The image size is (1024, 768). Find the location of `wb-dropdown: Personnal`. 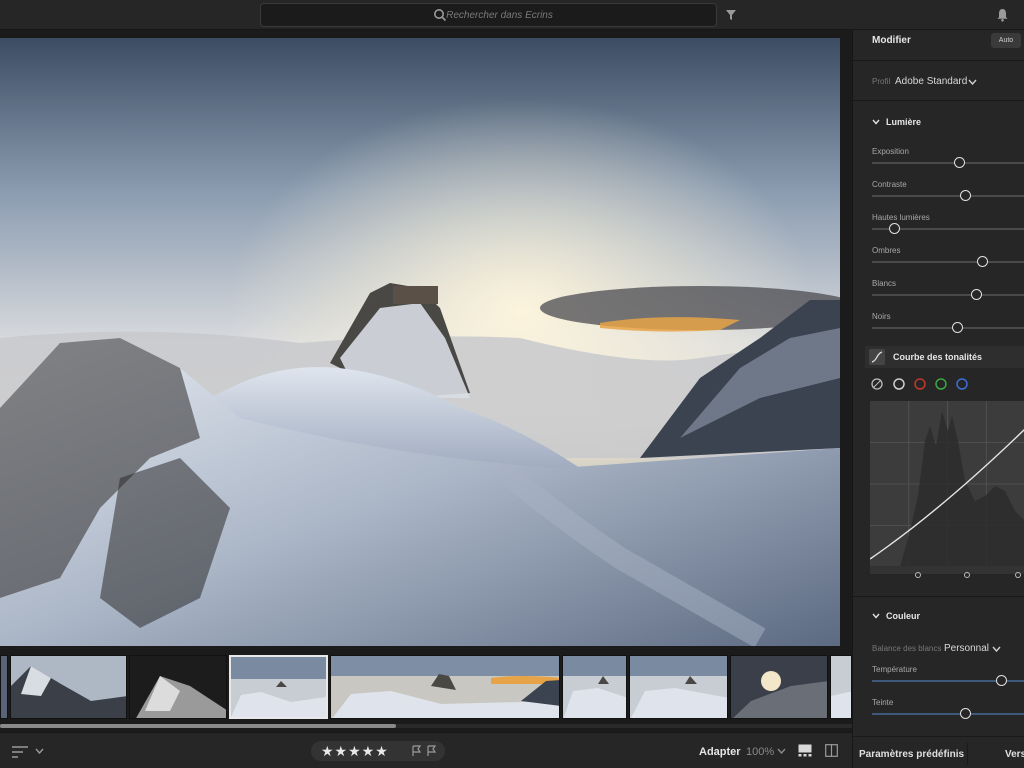

wb-dropdown: Personnal is located at coordinates (966, 648).